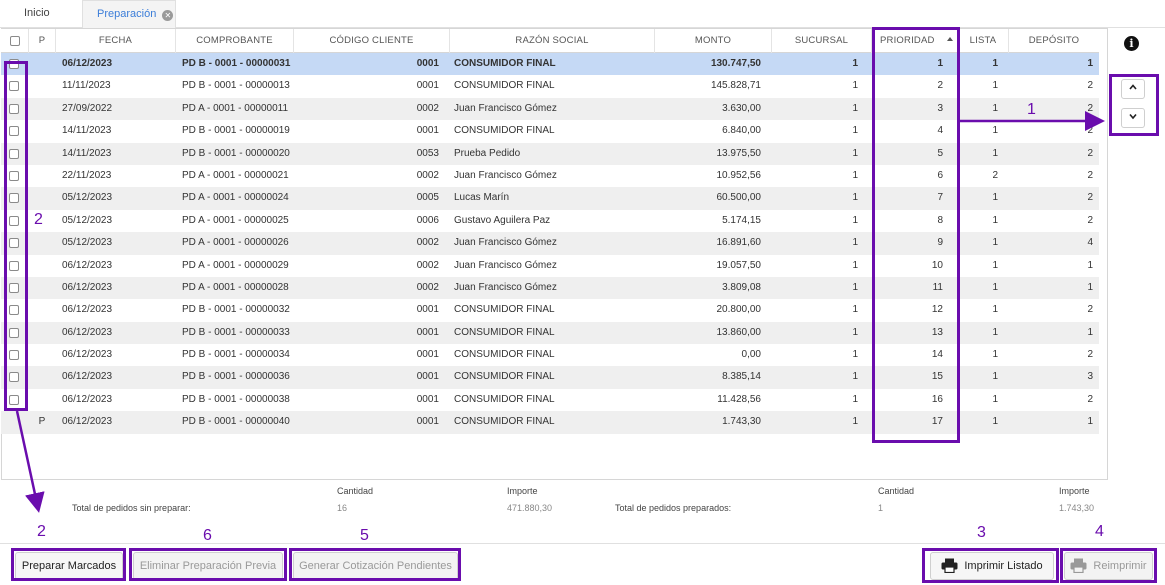 Image resolution: width=1165 pixels, height=585 pixels. What do you see at coordinates (375, 566) in the screenshot?
I see `generar-cotizacion-button: Generar Cotización Pendientes` at bounding box center [375, 566].